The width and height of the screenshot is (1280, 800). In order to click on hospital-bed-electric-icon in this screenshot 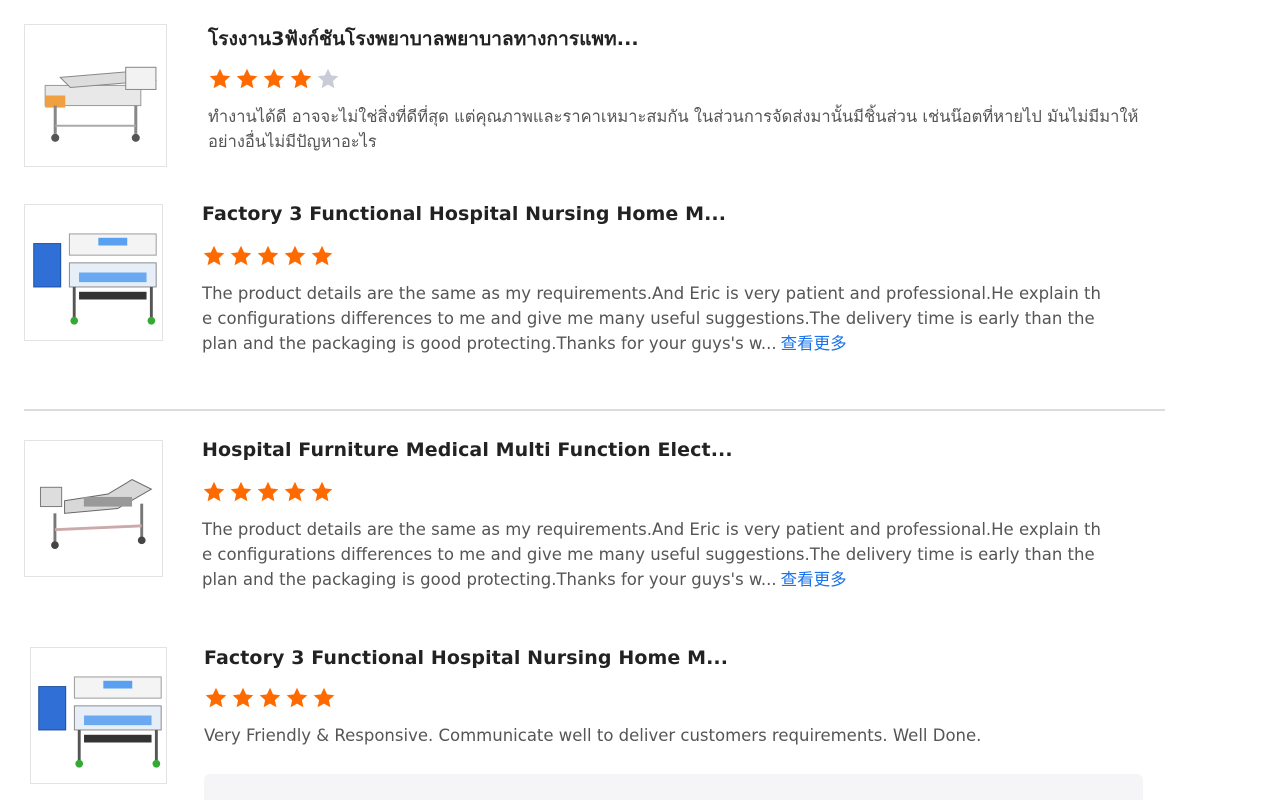, I will do `click(93, 508)`.